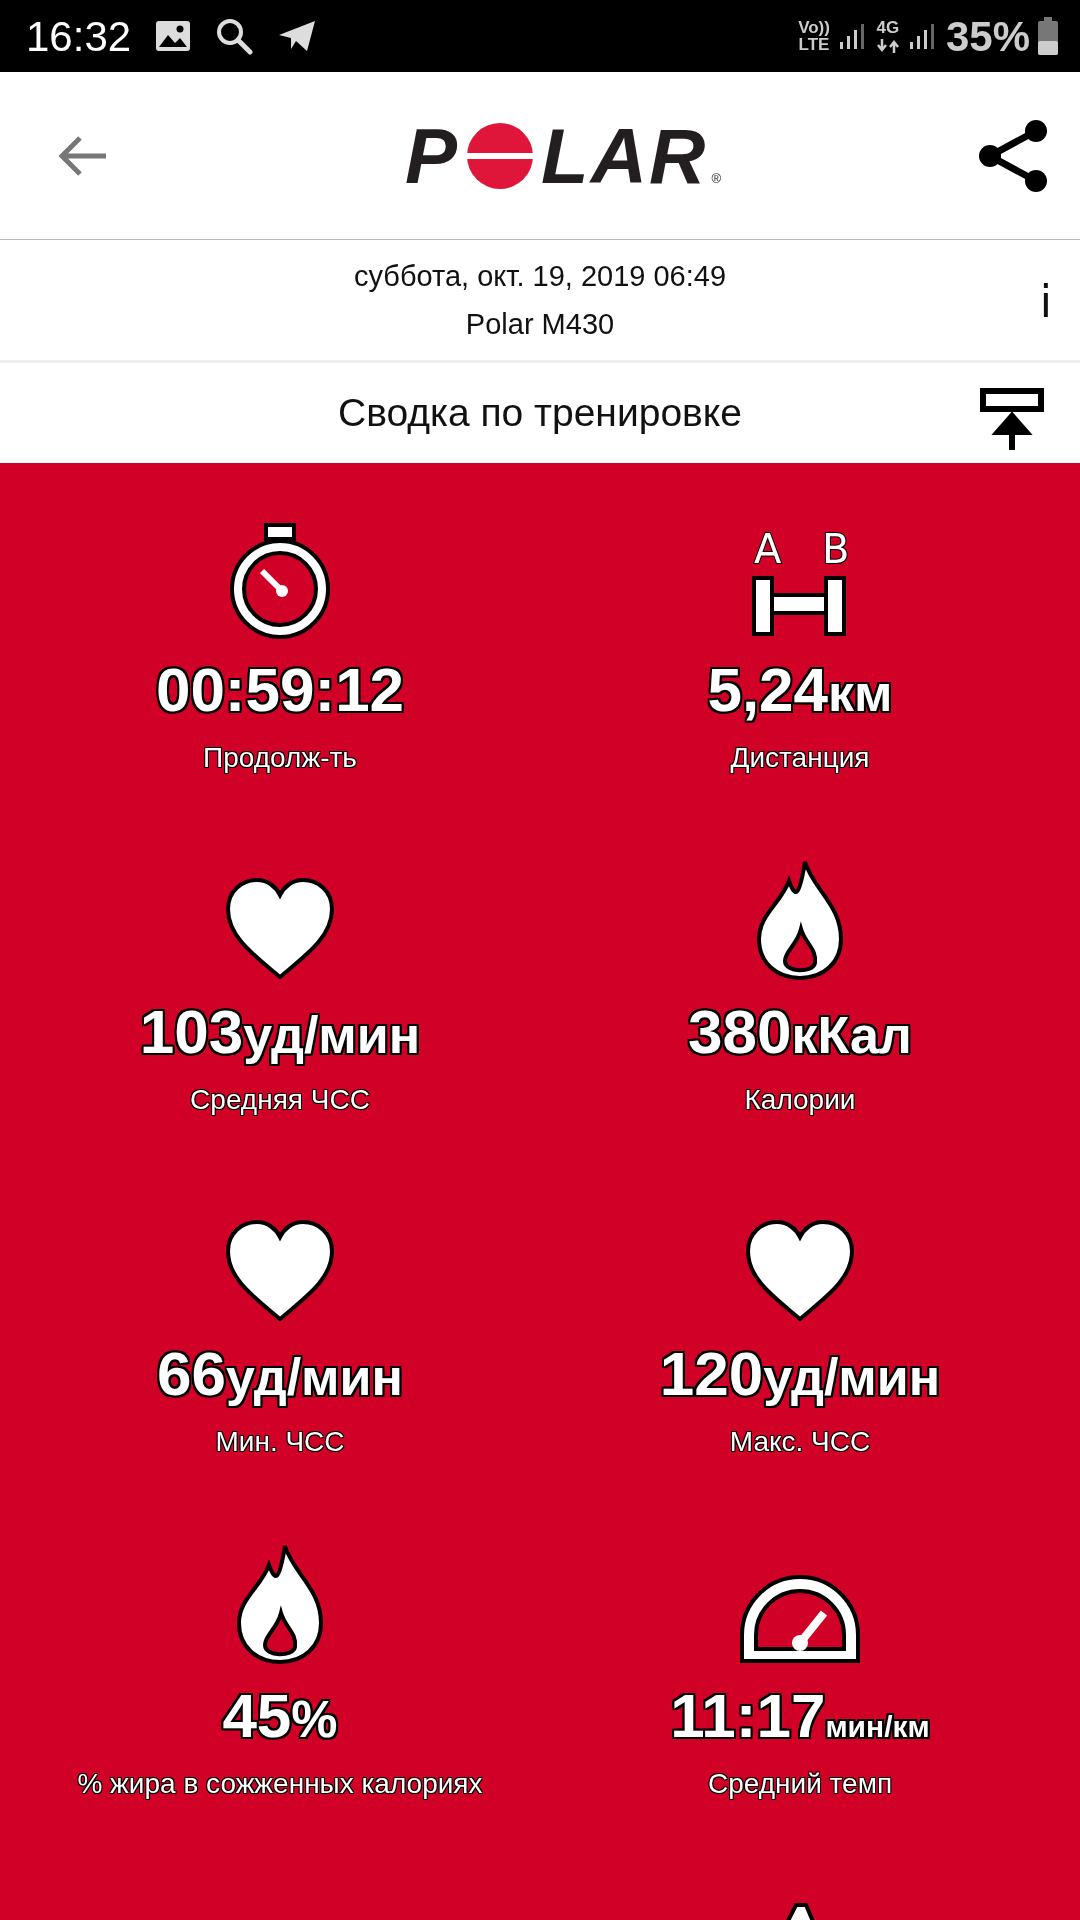 Image resolution: width=1080 pixels, height=1920 pixels. What do you see at coordinates (1048, 36) in the screenshot?
I see `battery-icon` at bounding box center [1048, 36].